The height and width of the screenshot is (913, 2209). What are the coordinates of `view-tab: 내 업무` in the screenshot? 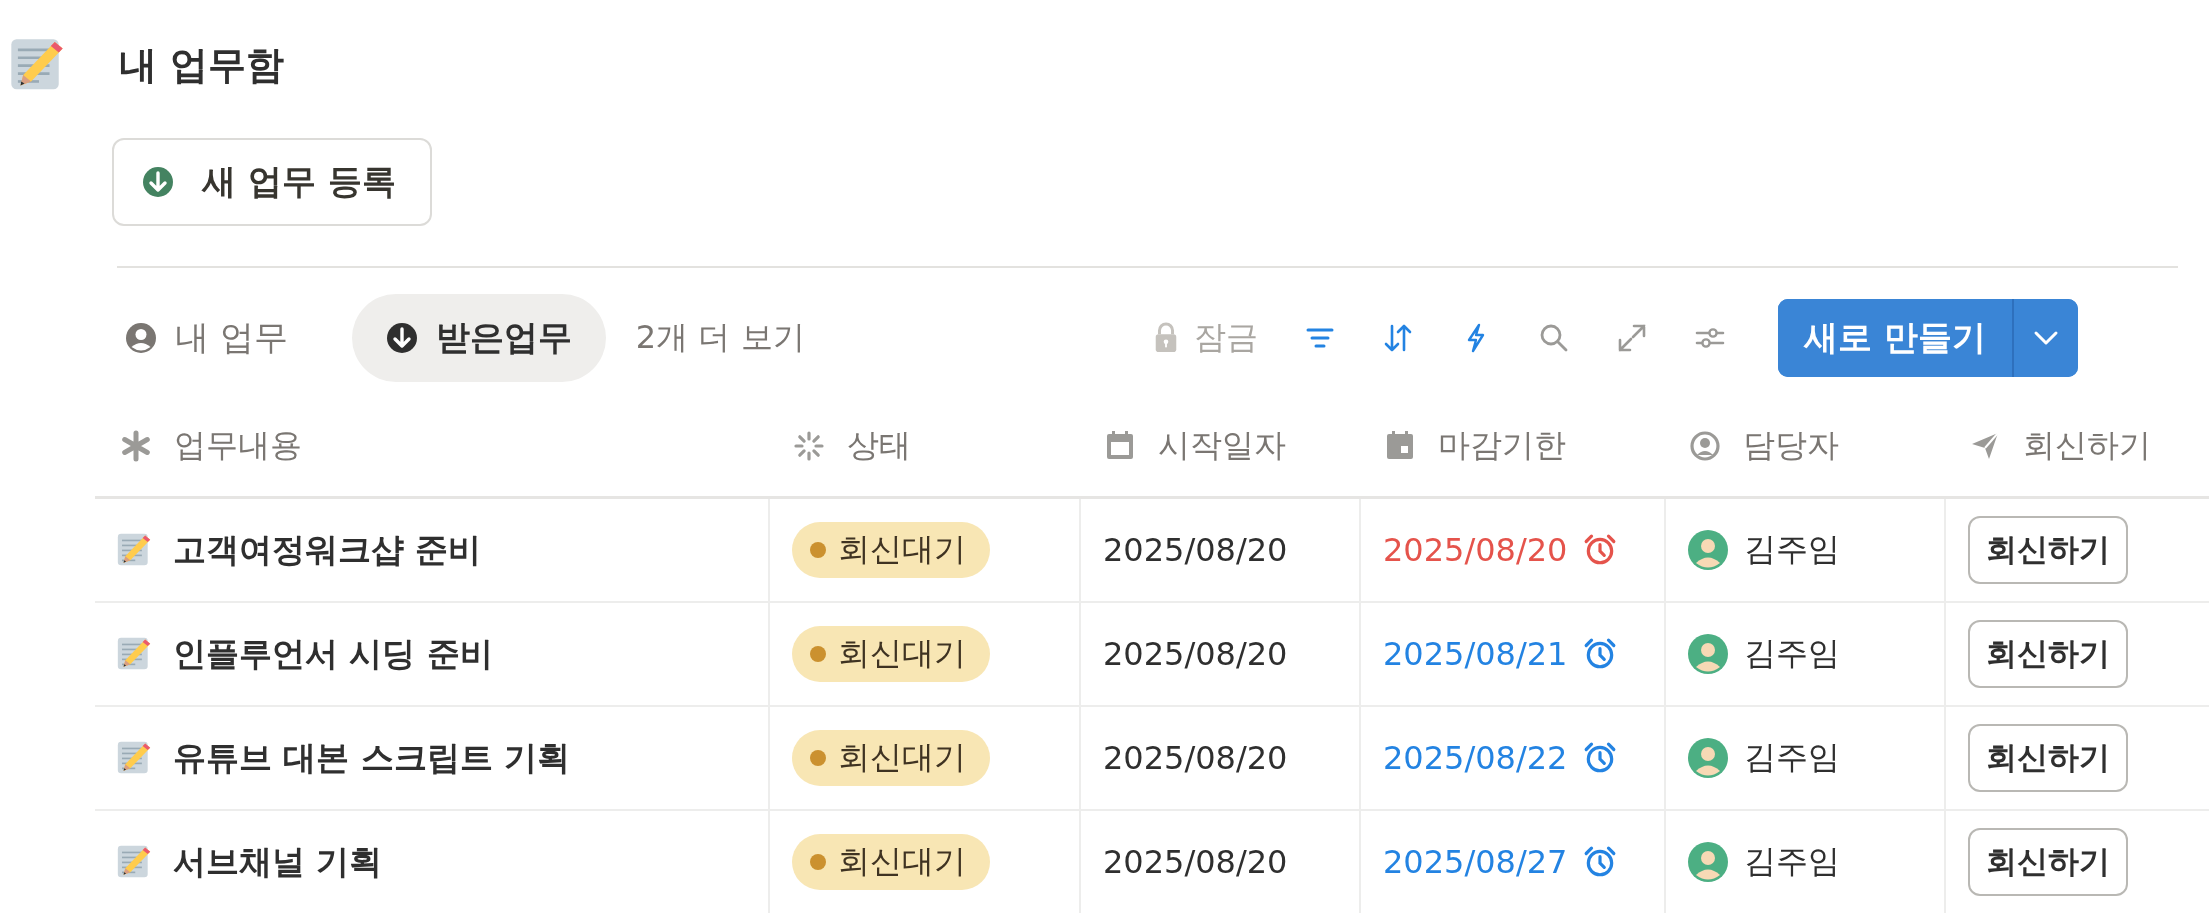 It's located at (223, 338).